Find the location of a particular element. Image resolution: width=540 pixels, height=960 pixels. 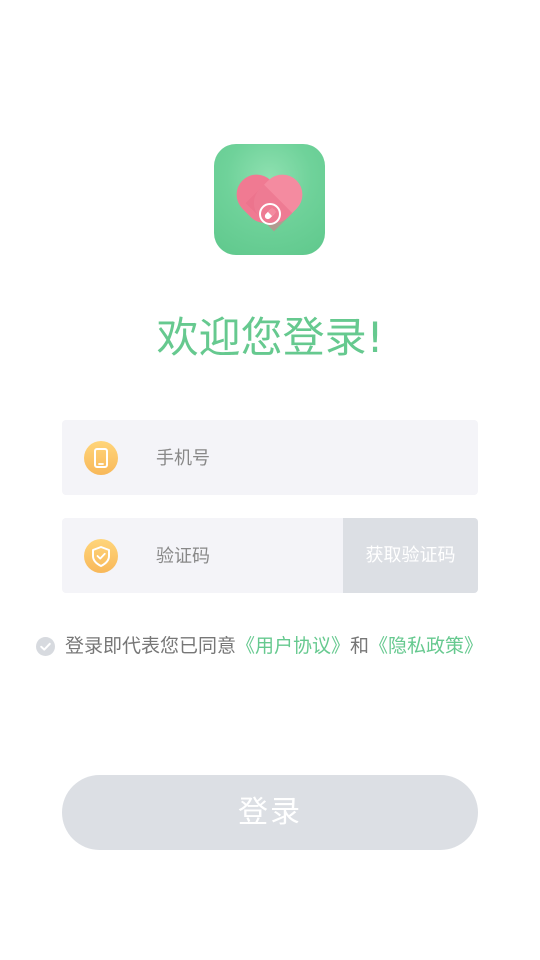

agreement-text: 登录即代表您已同意《用户协议》和《隐私政策》 is located at coordinates (274, 646).